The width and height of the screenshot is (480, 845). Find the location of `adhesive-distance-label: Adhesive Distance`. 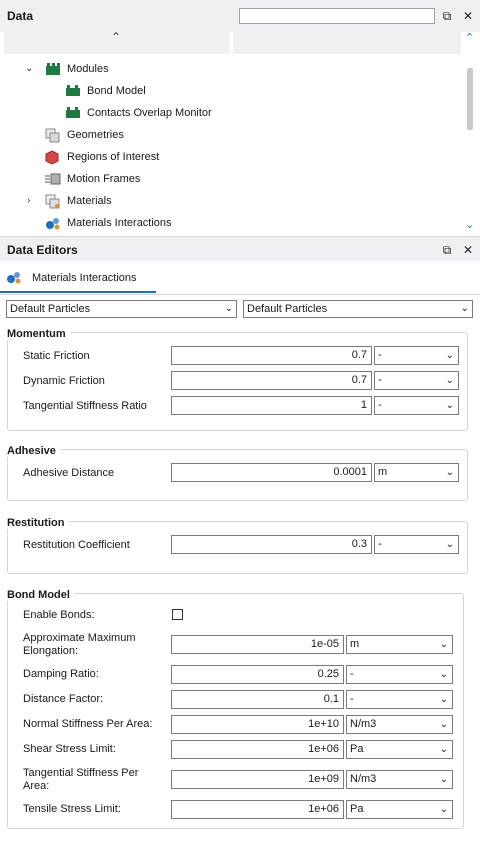

adhesive-distance-label: Adhesive Distance is located at coordinates (69, 473).